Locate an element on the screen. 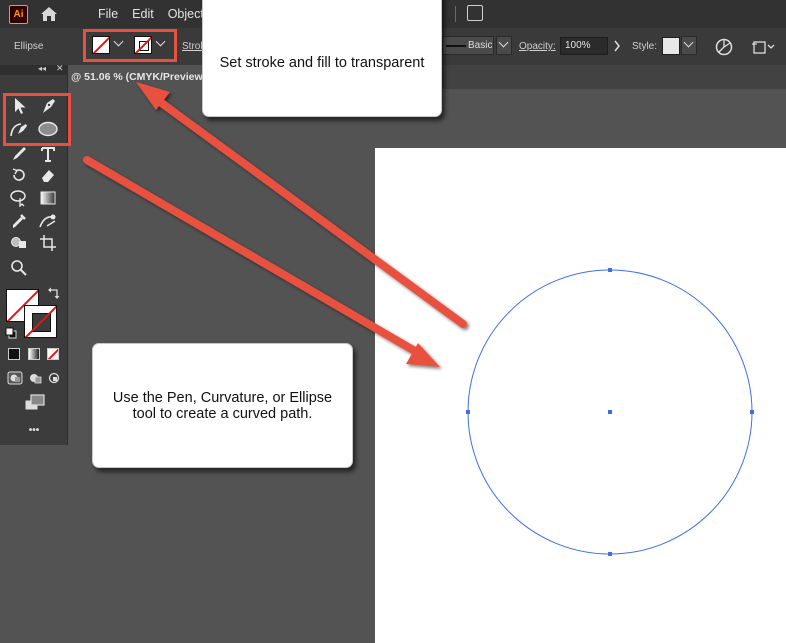 The image size is (786, 643). object-type-label: Ellipse is located at coordinates (29, 46).